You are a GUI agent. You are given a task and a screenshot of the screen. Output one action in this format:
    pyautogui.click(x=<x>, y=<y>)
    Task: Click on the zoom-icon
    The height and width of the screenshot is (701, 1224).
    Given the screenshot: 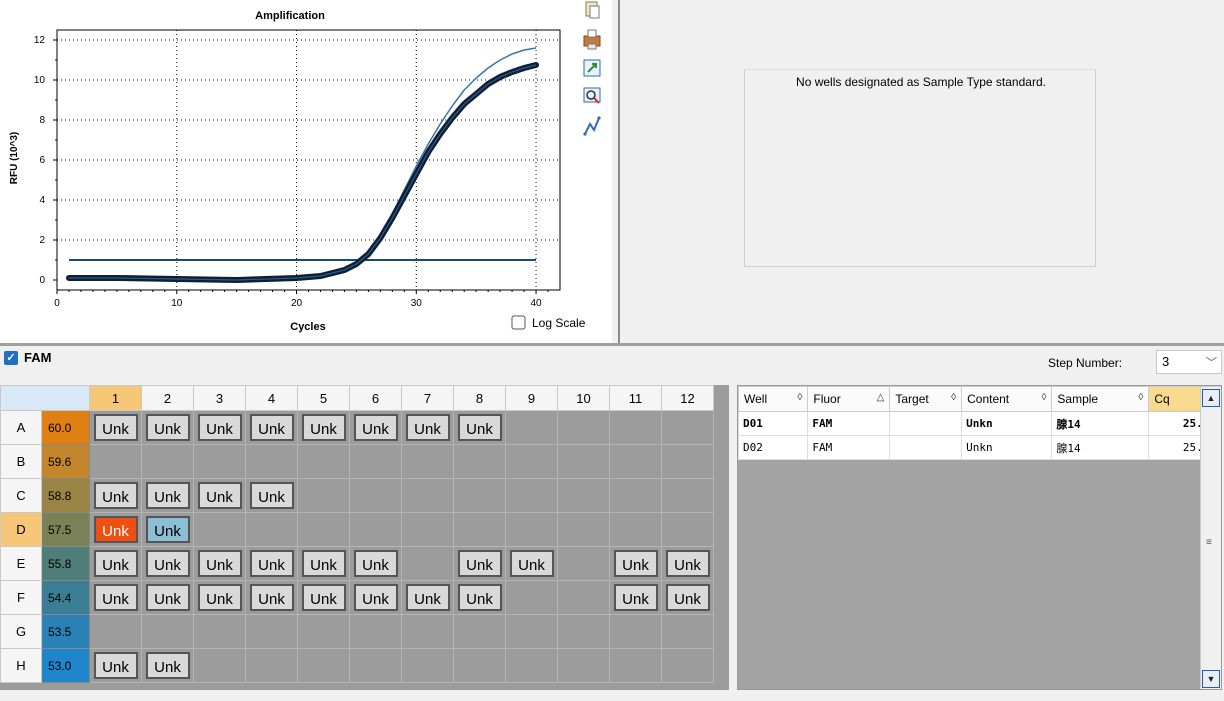 What is the action you would take?
    pyautogui.click(x=592, y=95)
    